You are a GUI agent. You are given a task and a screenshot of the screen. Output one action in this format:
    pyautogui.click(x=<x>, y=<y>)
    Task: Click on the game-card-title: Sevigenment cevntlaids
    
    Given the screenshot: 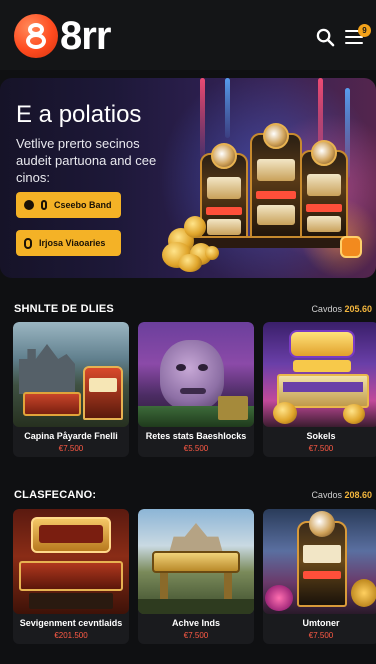 What is the action you would take?
    pyautogui.click(x=71, y=623)
    